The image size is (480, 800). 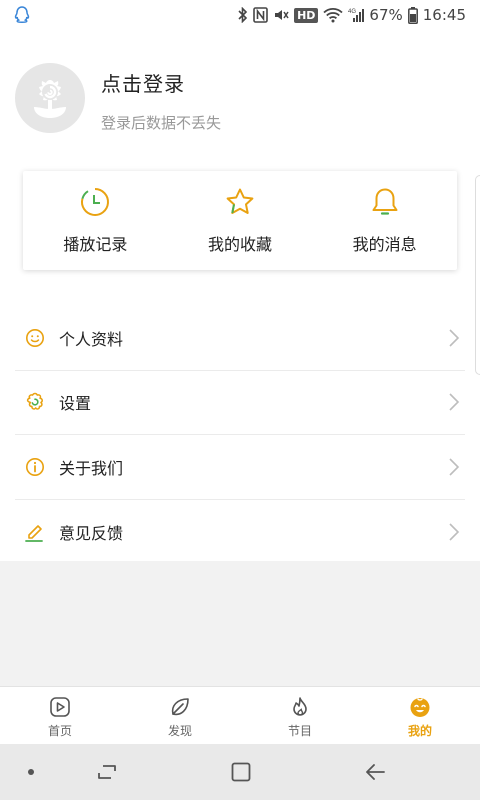 I want to click on menu-item-label: 设置, so click(x=75, y=404).